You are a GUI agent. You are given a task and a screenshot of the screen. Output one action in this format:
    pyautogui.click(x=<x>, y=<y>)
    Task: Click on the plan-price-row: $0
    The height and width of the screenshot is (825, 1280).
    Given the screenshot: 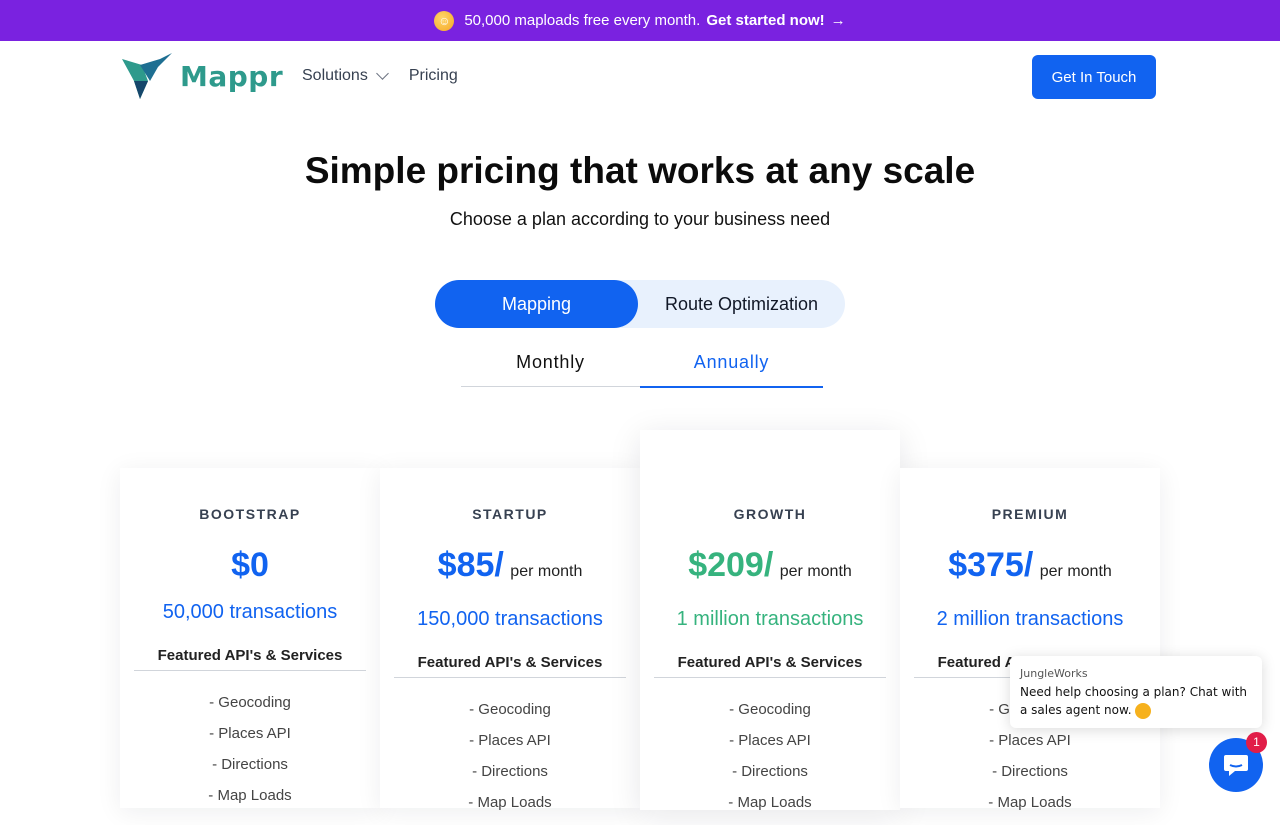 What is the action you would take?
    pyautogui.click(x=250, y=565)
    